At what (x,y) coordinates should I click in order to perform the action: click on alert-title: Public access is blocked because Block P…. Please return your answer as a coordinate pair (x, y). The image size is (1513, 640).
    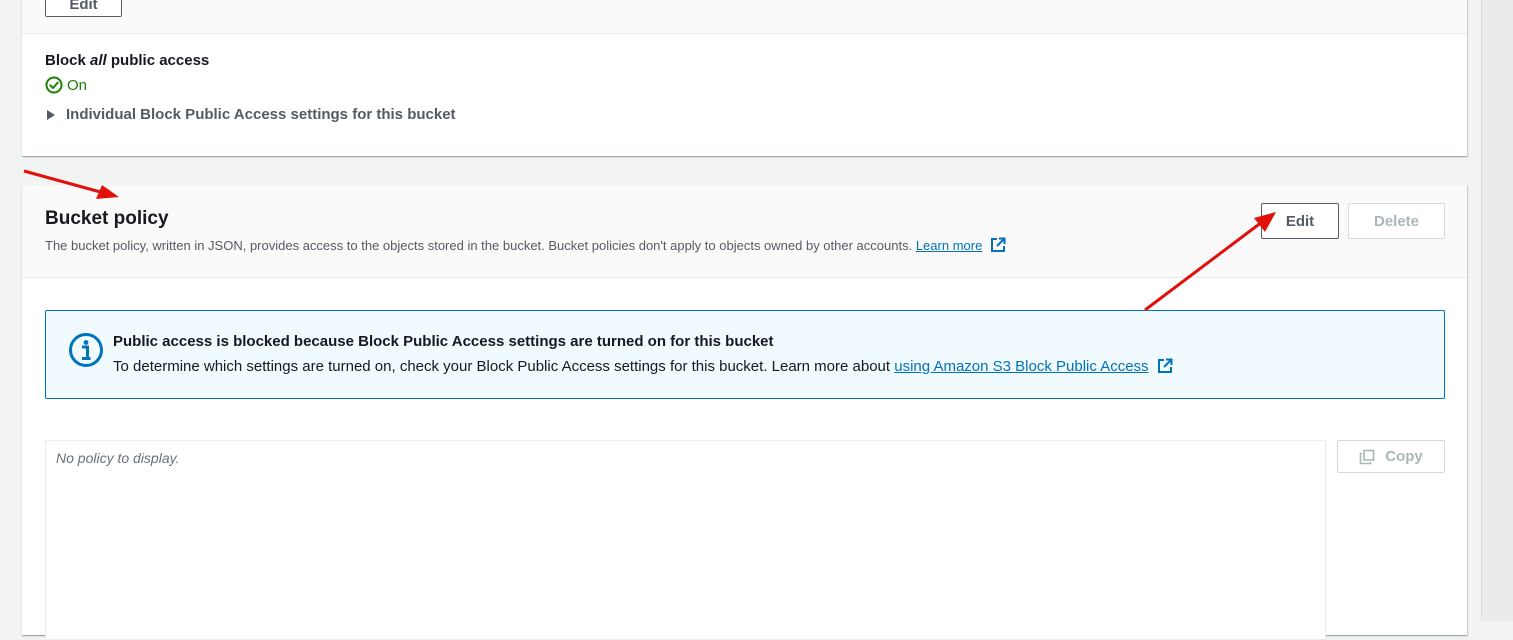
    Looking at the image, I should click on (443, 341).